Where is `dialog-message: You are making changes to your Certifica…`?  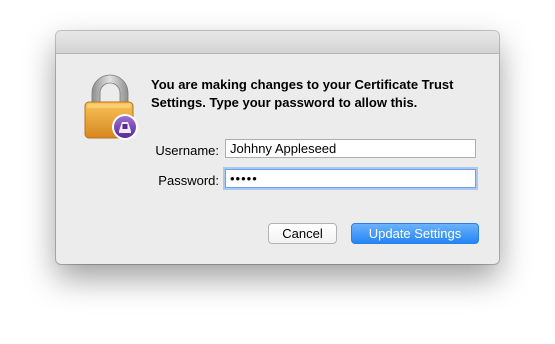 dialog-message: You are making changes to your Certifica… is located at coordinates (302, 93).